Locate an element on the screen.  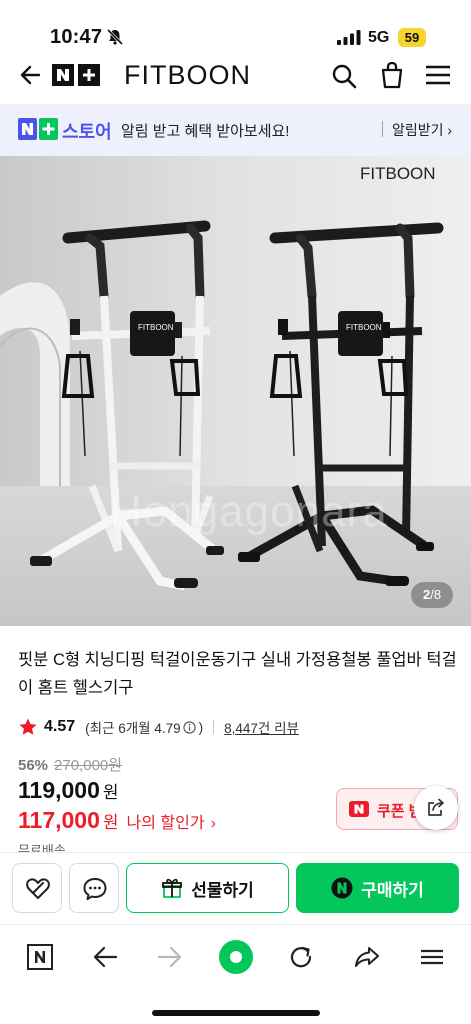
rating-divider is located at coordinates (214, 727).